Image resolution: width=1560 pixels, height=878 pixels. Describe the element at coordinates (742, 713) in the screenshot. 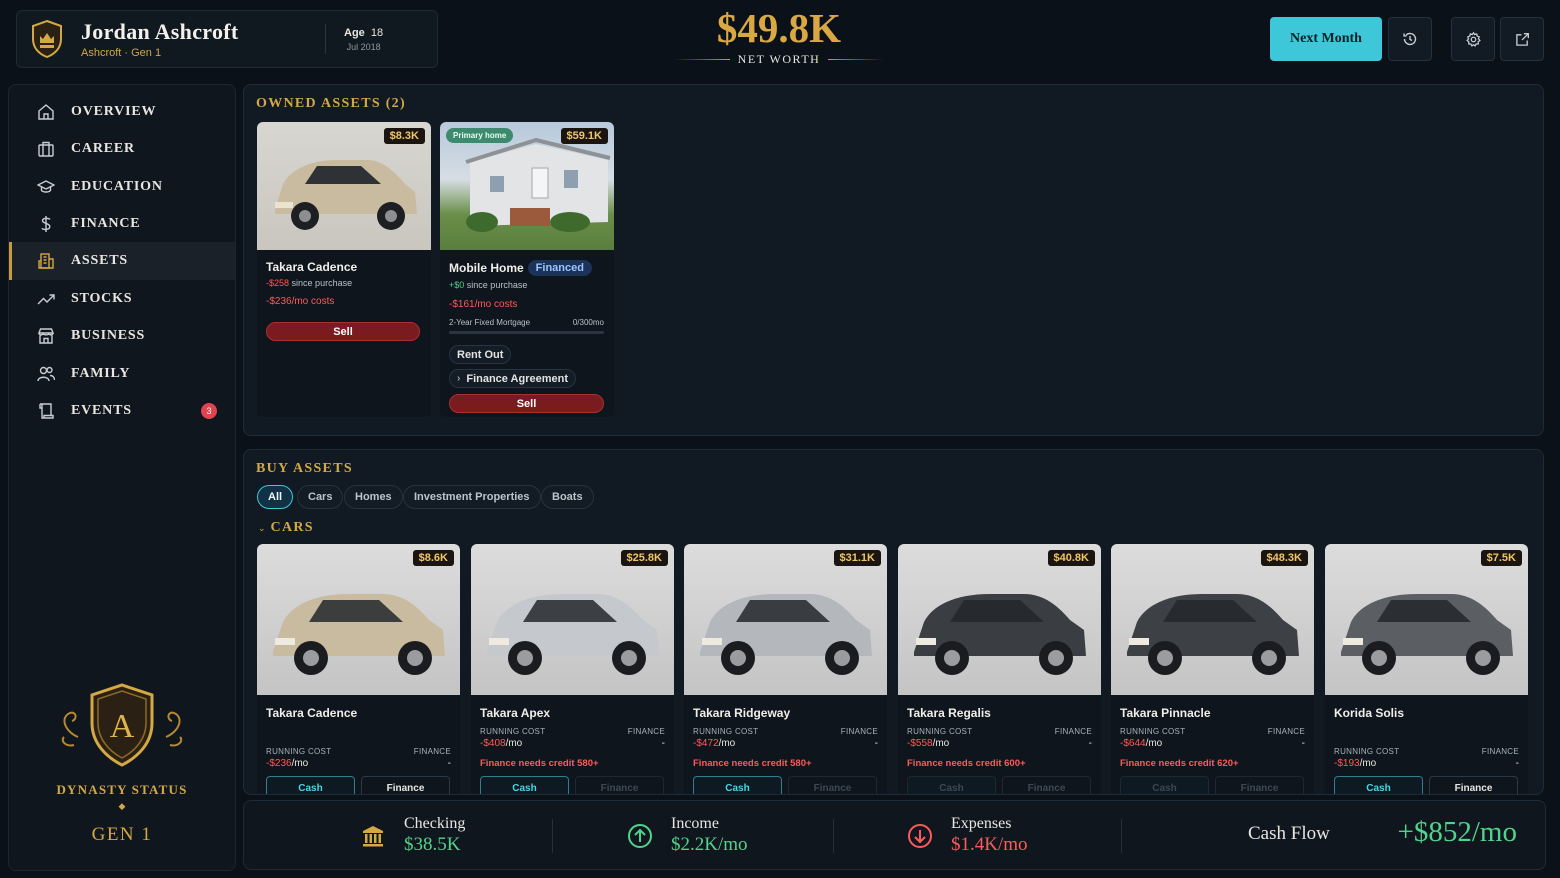

I see `car-name: Takara Ridgeway` at that location.